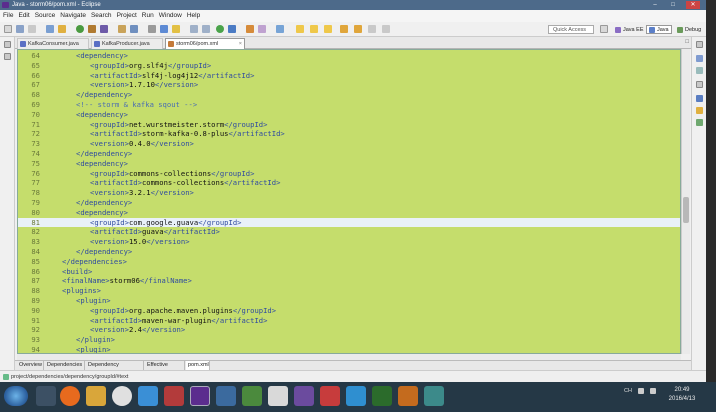 This screenshot has height=412, width=716. What do you see at coordinates (349, 66) in the screenshot?
I see `code-line: 65 <groupId>org.slf4j</groupId>` at bounding box center [349, 66].